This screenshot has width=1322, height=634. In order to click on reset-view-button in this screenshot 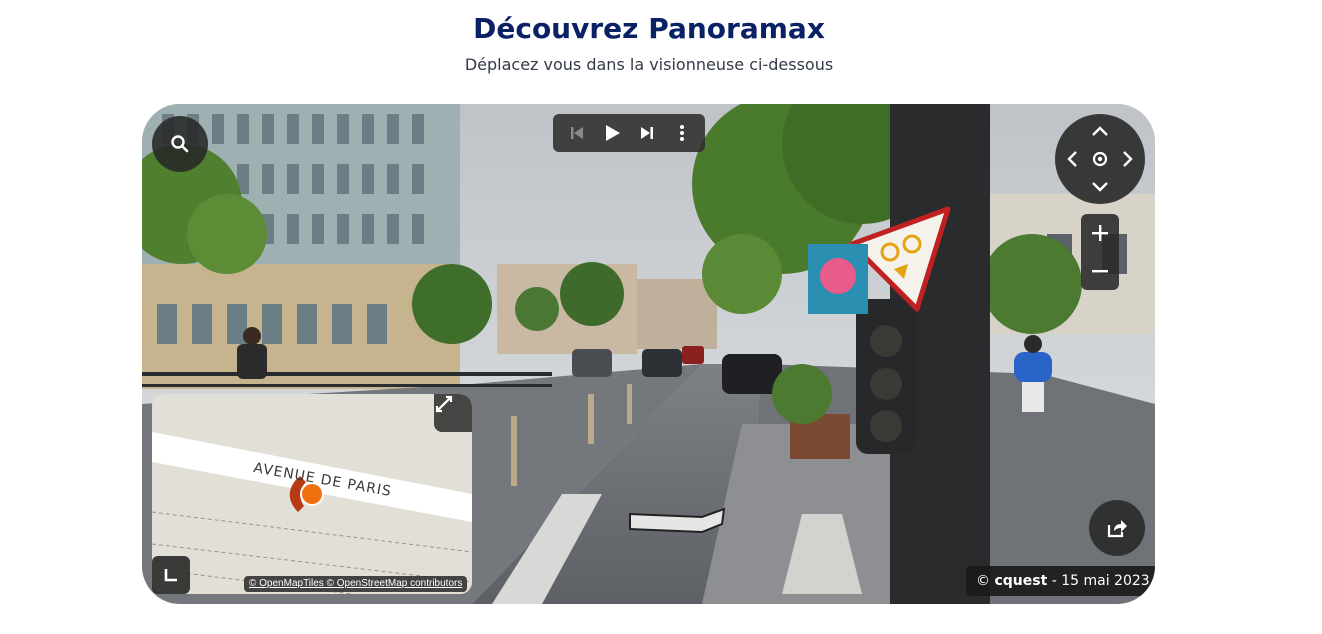, I will do `click(1100, 159)`.